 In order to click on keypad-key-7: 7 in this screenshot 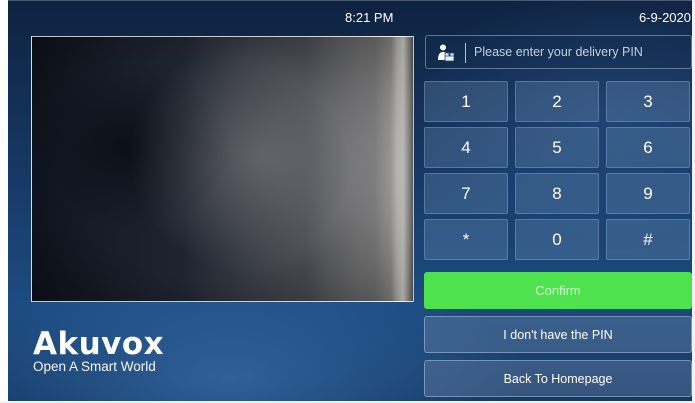, I will do `click(466, 193)`.